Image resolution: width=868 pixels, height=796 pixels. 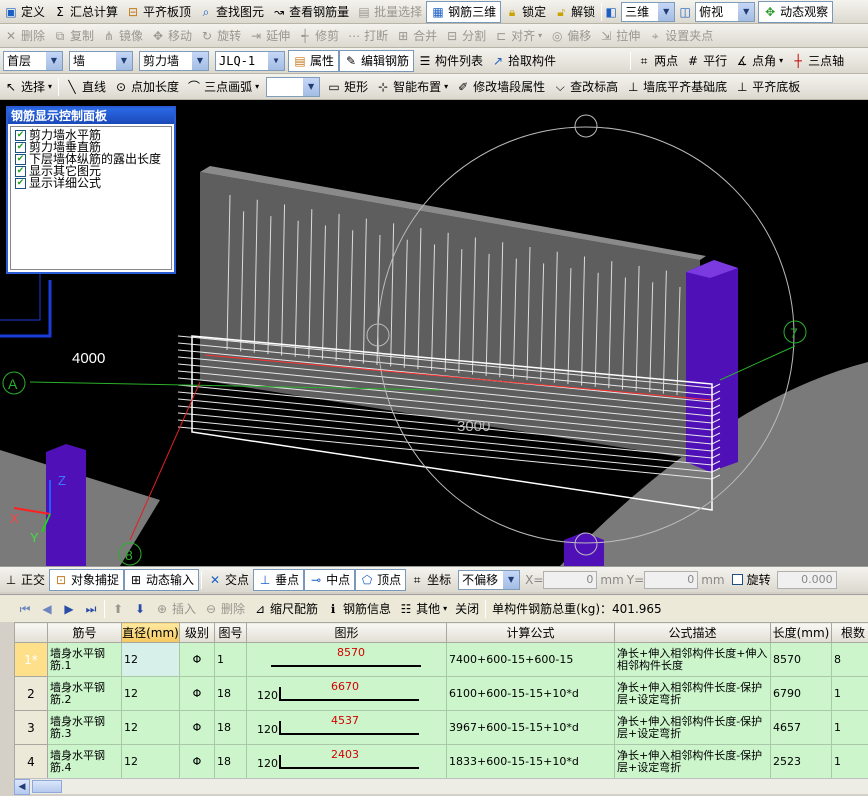 What do you see at coordinates (85, 87) in the screenshot?
I see `line-button: ╲ 直线` at bounding box center [85, 87].